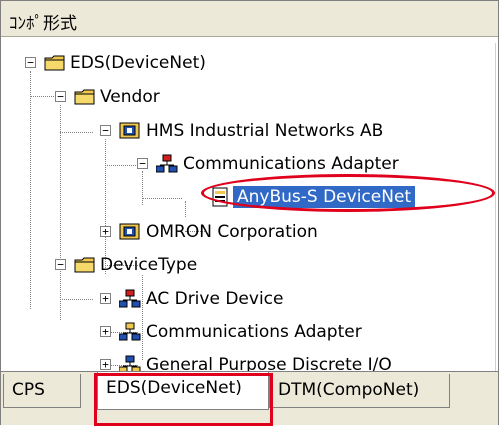  Describe the element at coordinates (349, 390) in the screenshot. I see `tab-label: DTM(CompoNet)` at that location.